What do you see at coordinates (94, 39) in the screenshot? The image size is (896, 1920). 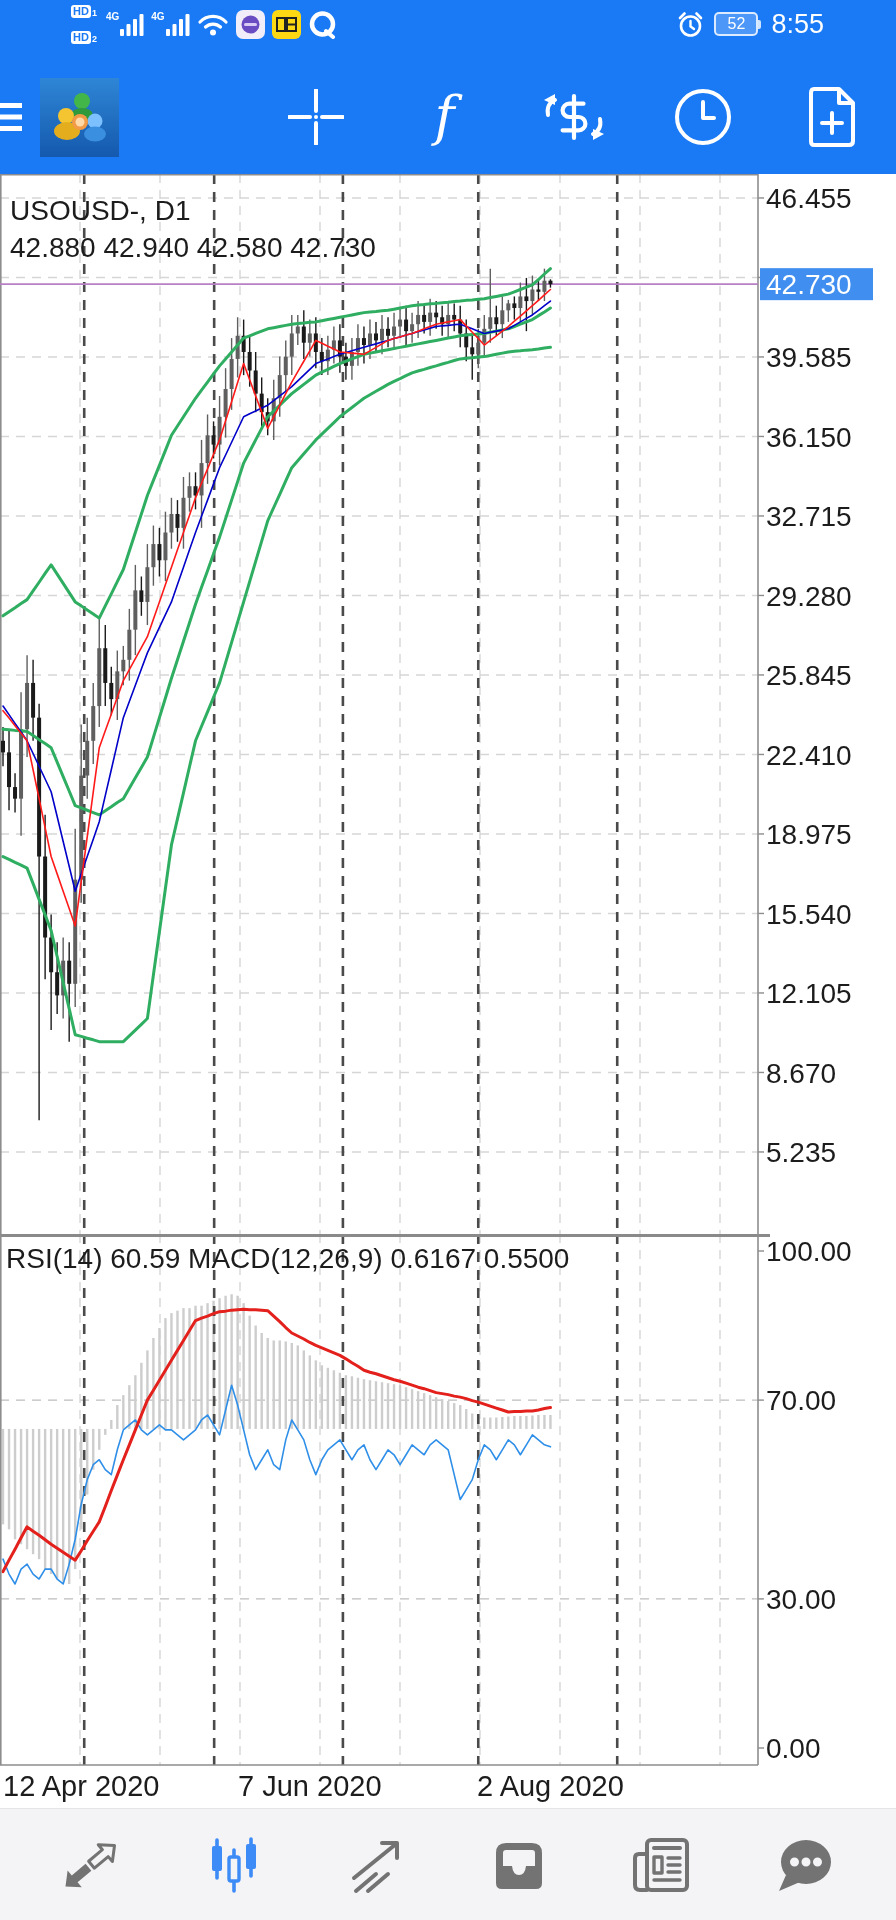 I see `sim-slot-number: 2` at bounding box center [94, 39].